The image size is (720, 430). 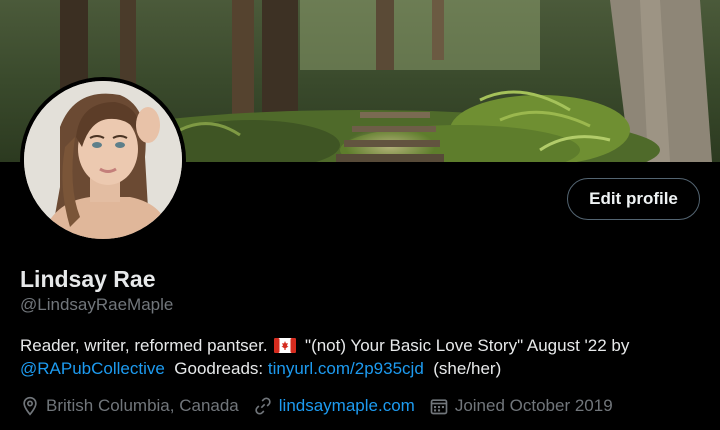 I want to click on avatar-photo-illustration, so click(x=103, y=160).